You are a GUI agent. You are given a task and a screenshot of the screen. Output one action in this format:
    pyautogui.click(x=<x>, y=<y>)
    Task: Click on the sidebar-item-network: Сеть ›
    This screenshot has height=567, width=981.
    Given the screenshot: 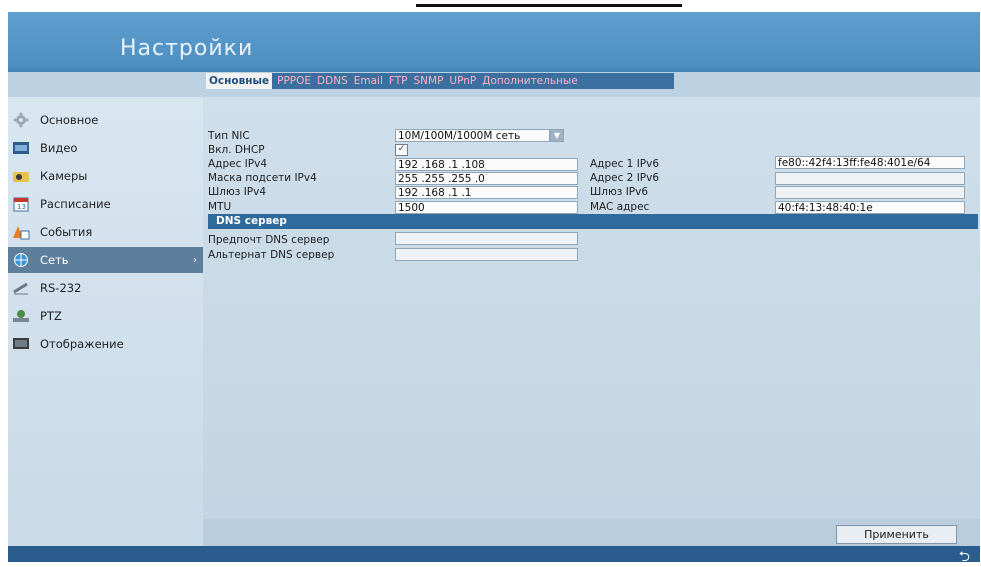 What is the action you would take?
    pyautogui.click(x=105, y=260)
    